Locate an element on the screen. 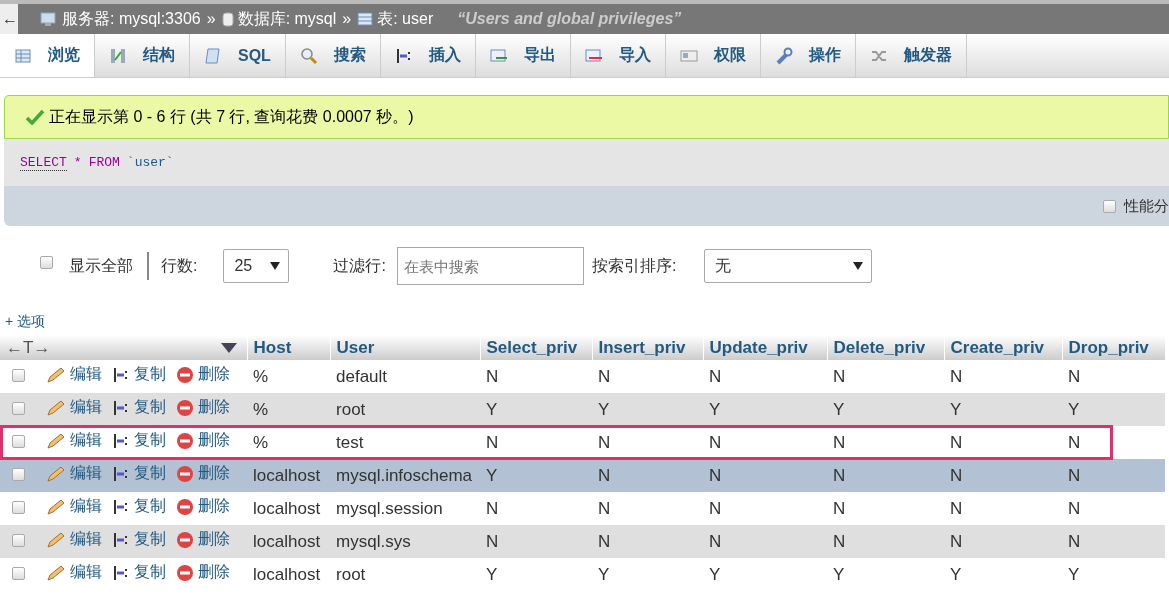 The image size is (1169, 605). export-icon is located at coordinates (498, 55).